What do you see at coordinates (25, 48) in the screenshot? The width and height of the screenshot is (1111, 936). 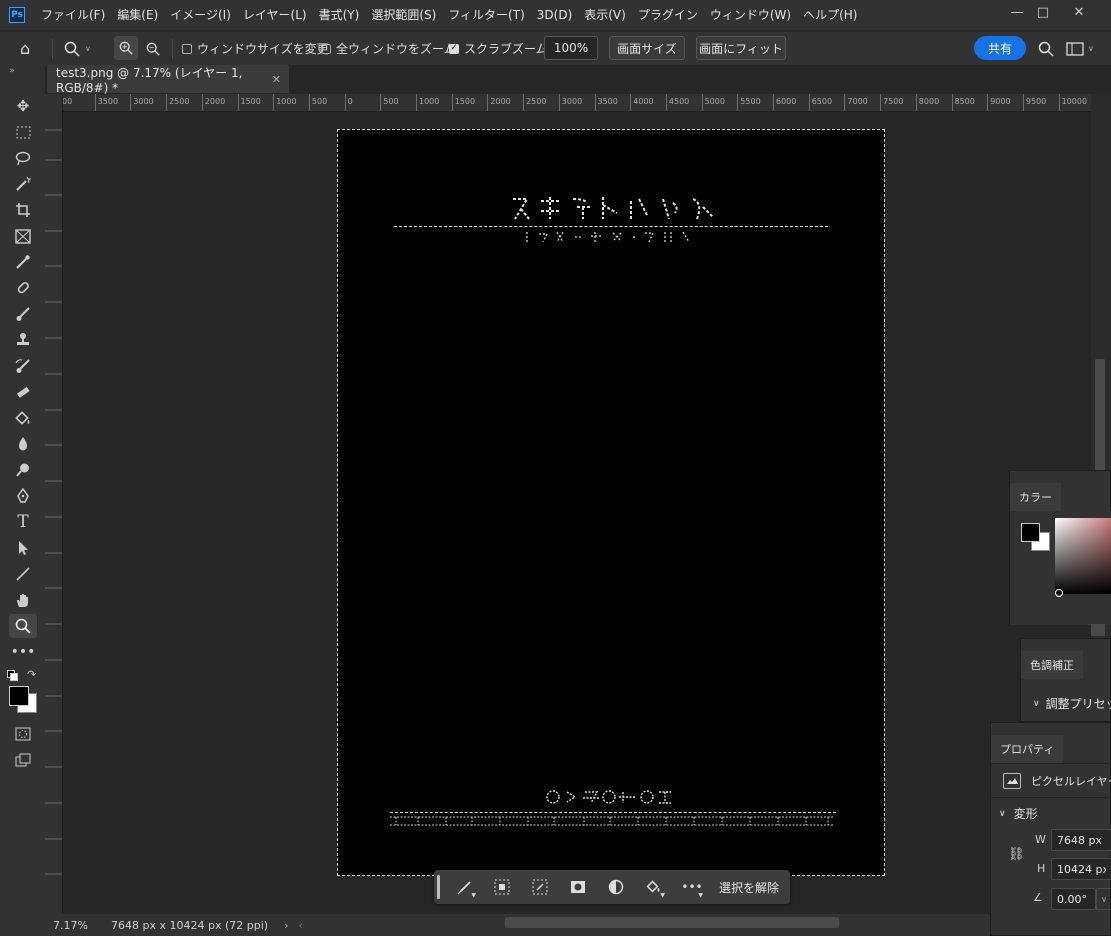 I see `home-icon: ⌂` at bounding box center [25, 48].